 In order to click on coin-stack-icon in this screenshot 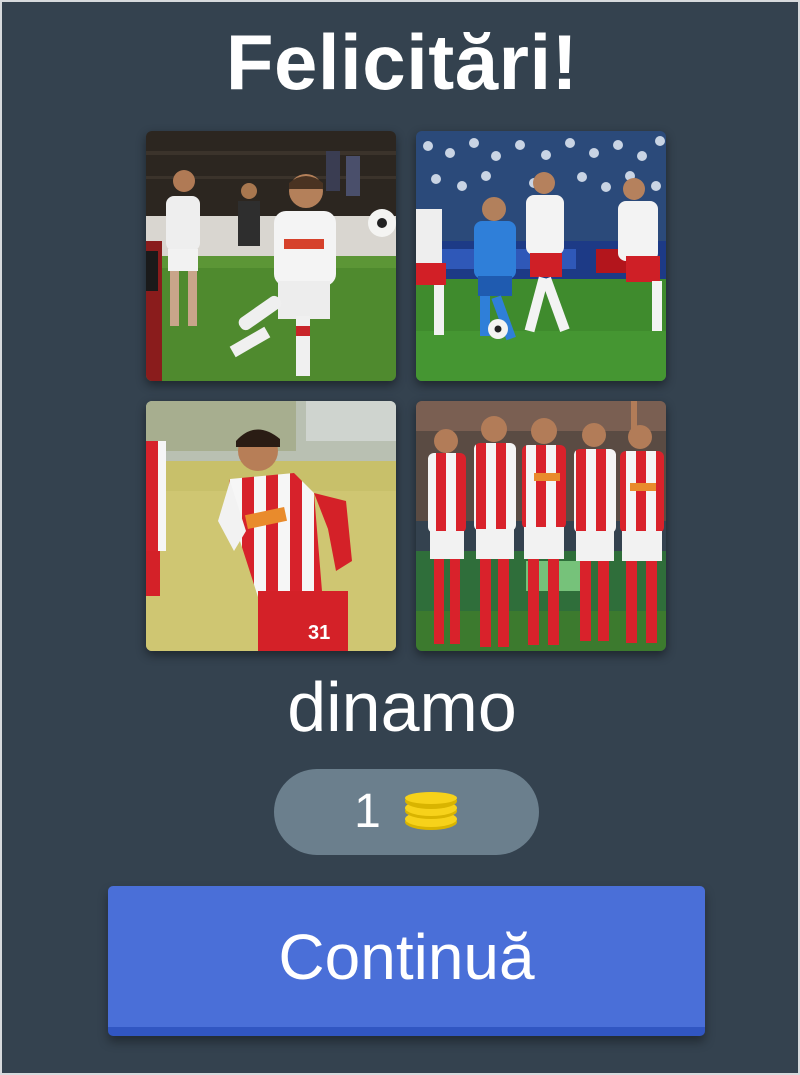, I will do `click(431, 812)`.